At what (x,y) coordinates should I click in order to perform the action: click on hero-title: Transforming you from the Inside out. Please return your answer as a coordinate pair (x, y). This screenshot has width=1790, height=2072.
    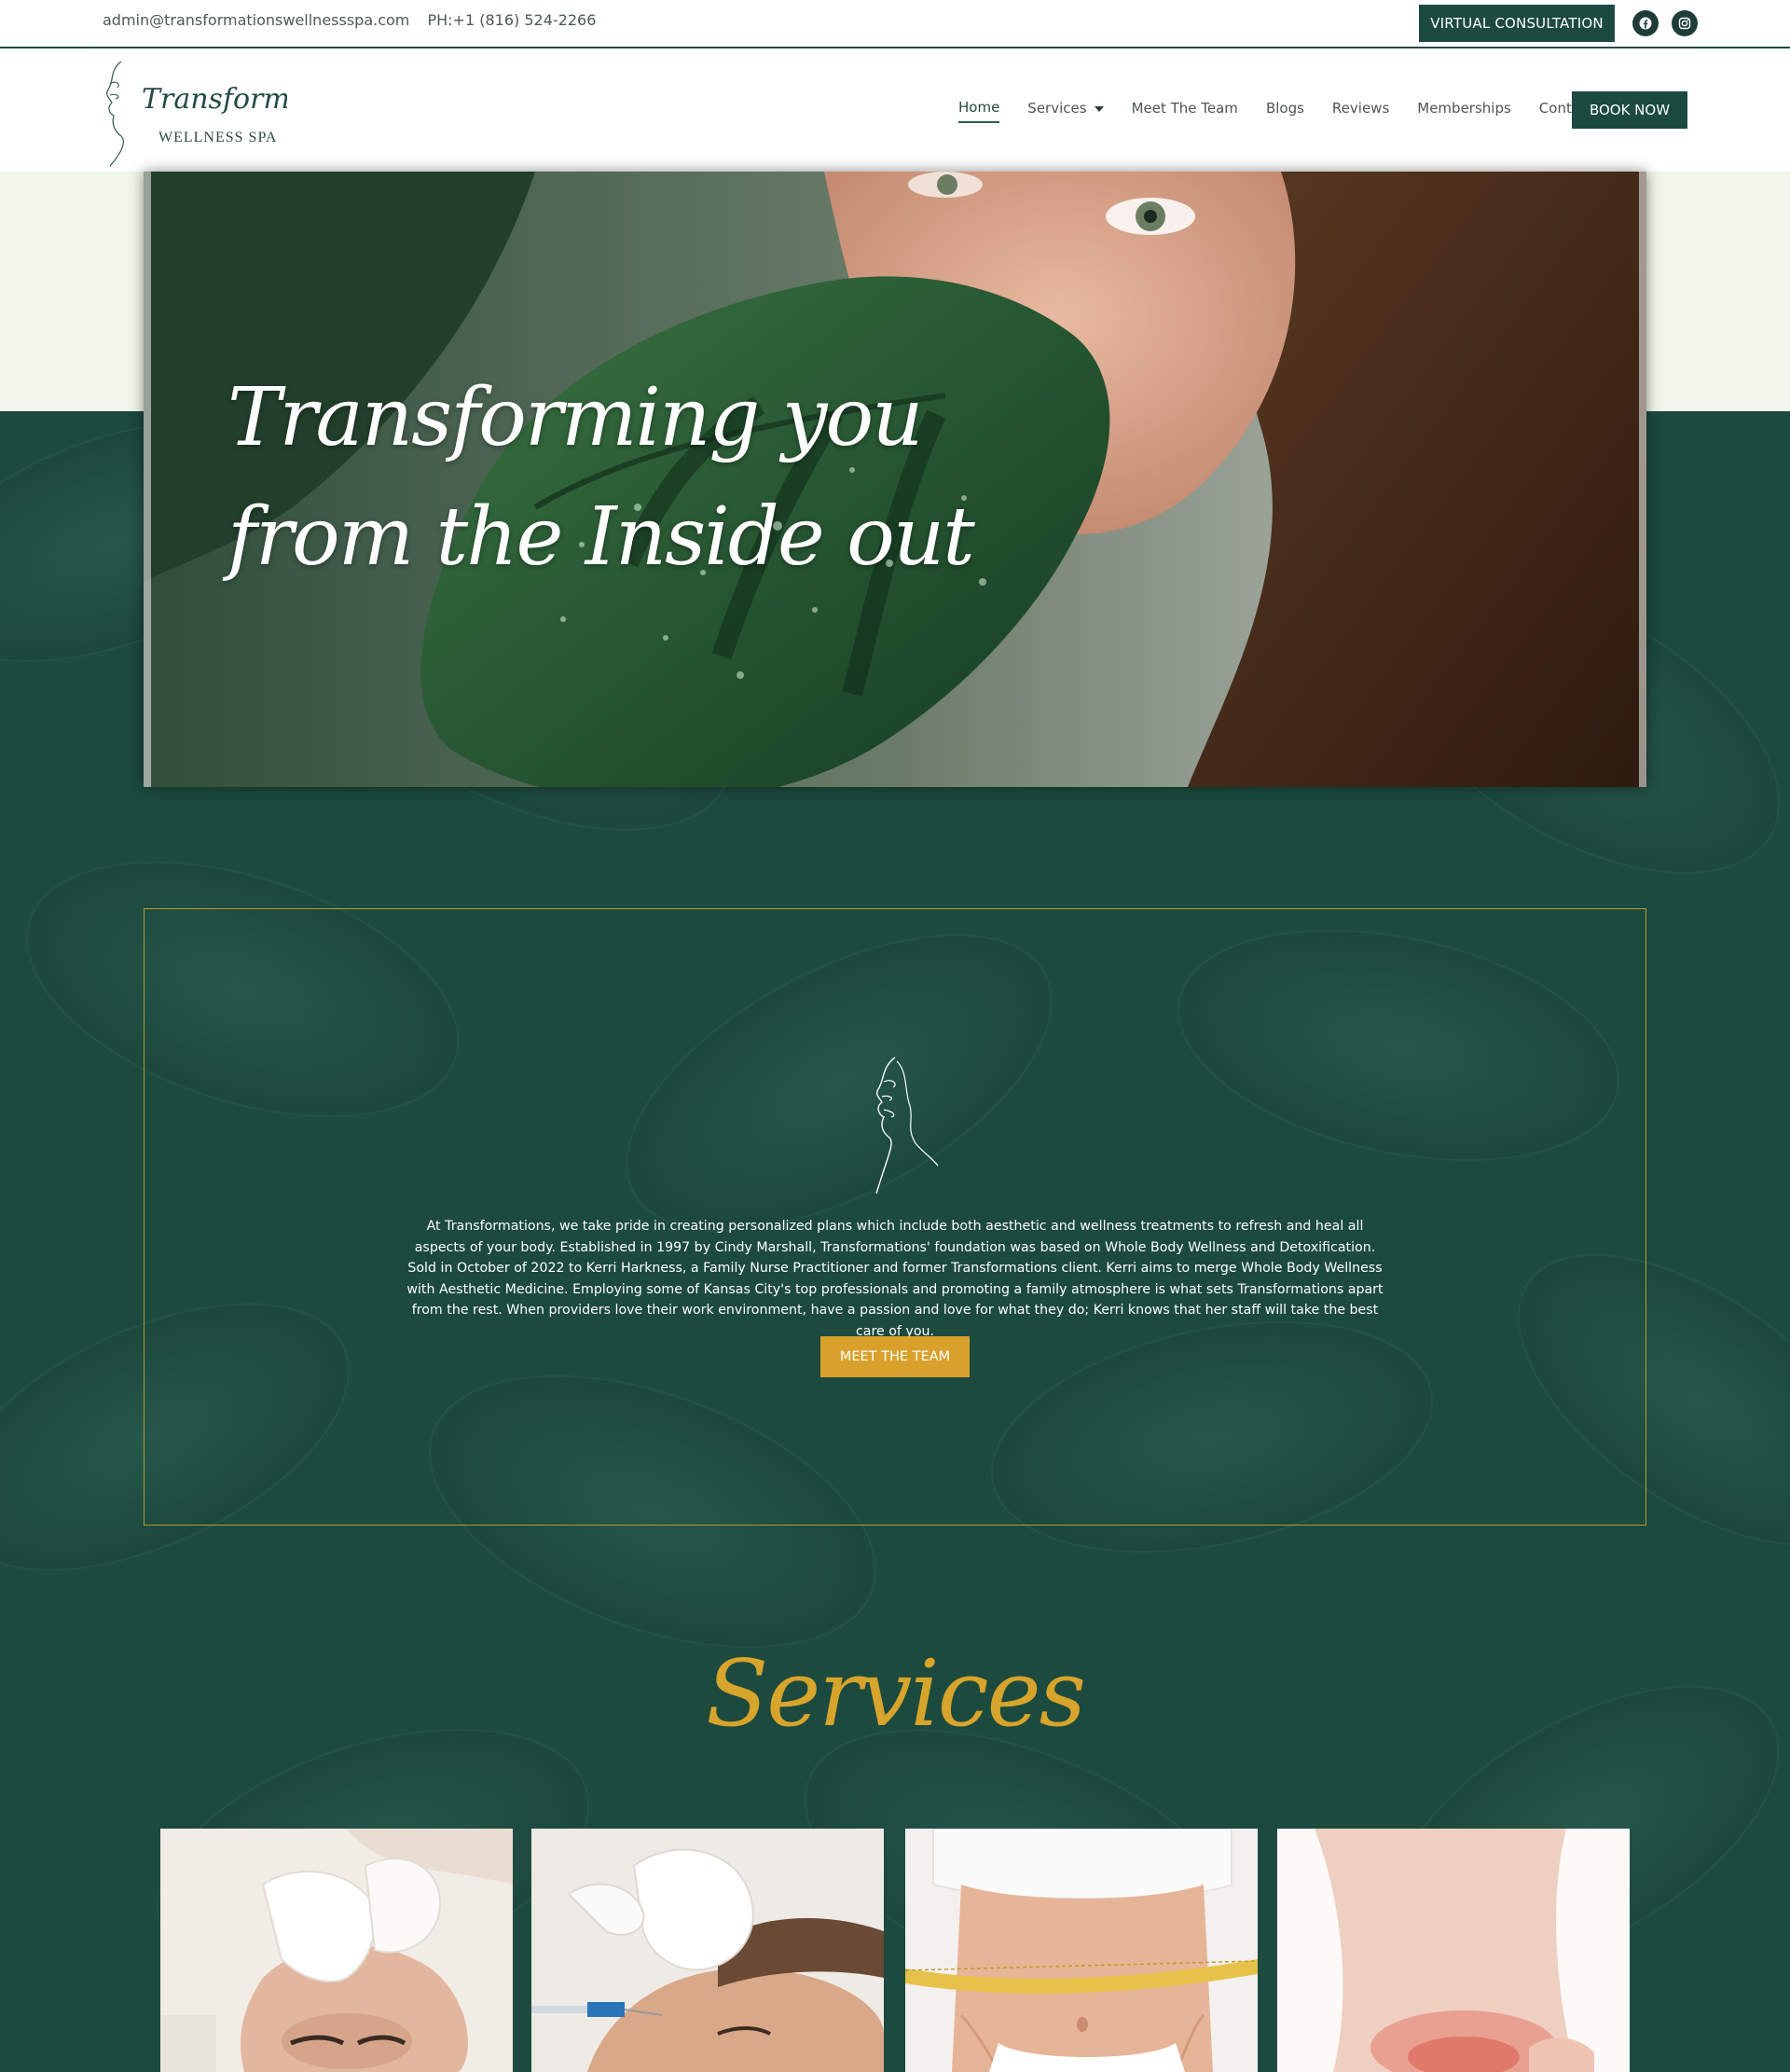
    Looking at the image, I should click on (601, 477).